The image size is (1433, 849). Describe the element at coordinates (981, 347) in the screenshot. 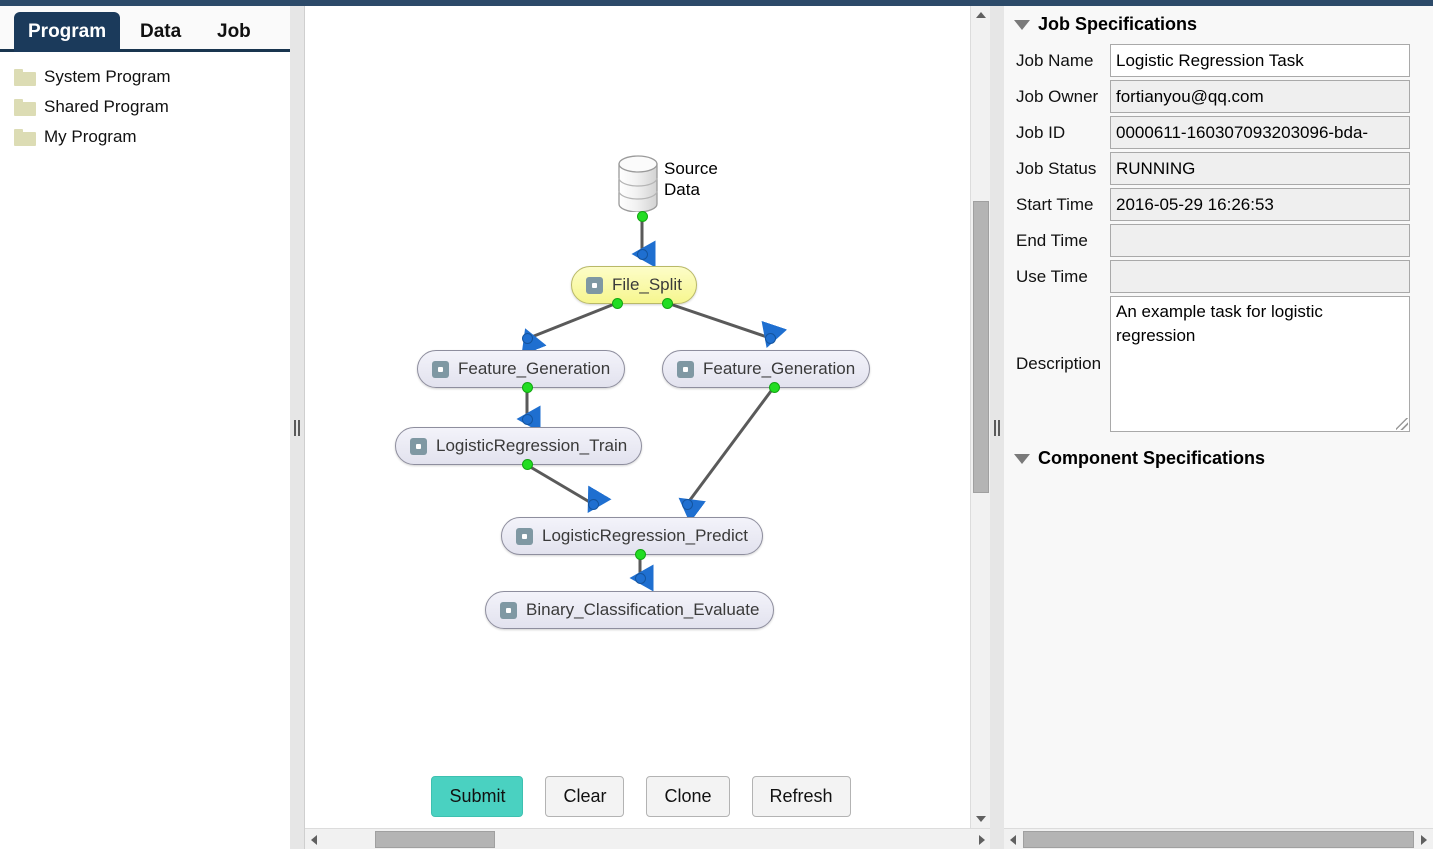

I see `canvas-vscroll-thumb` at that location.